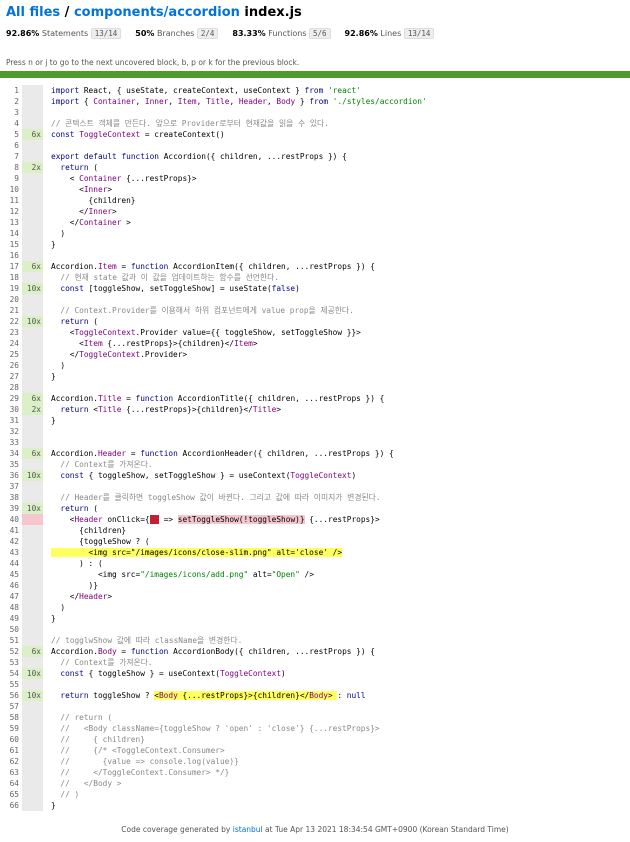 The image size is (630, 842). Describe the element at coordinates (11, 552) in the screenshot. I see `line-number: 43` at that location.